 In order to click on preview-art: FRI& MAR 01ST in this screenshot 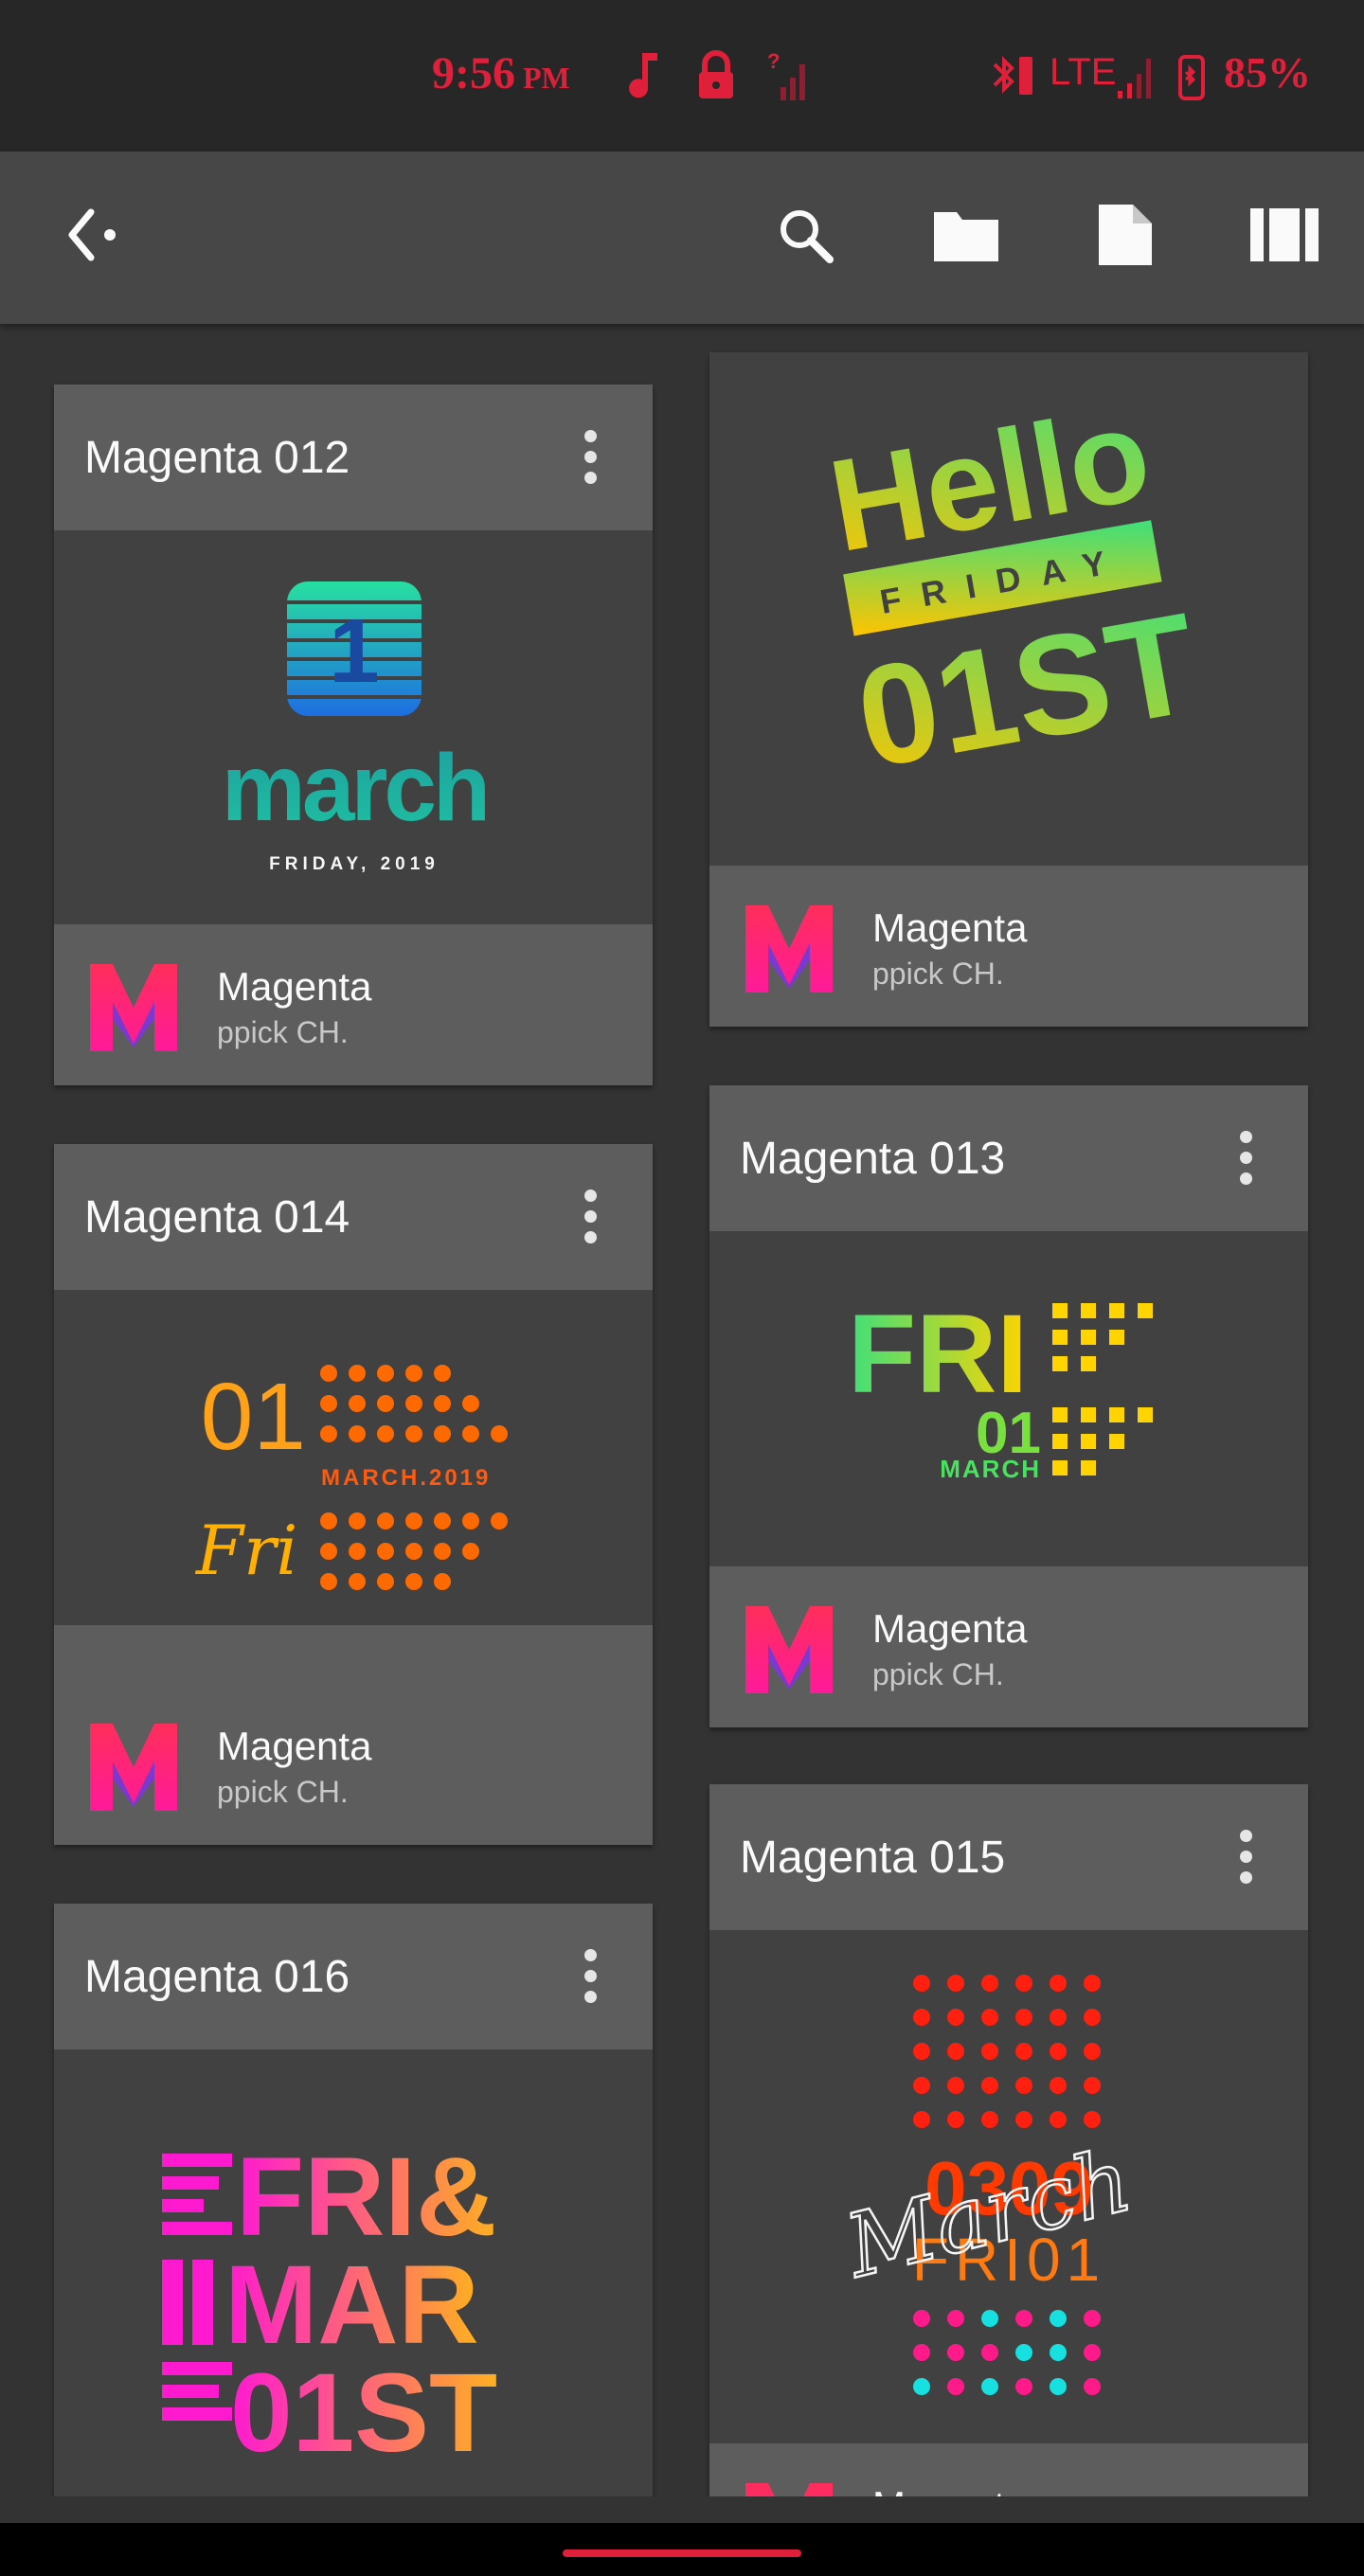, I will do `click(329, 2305)`.